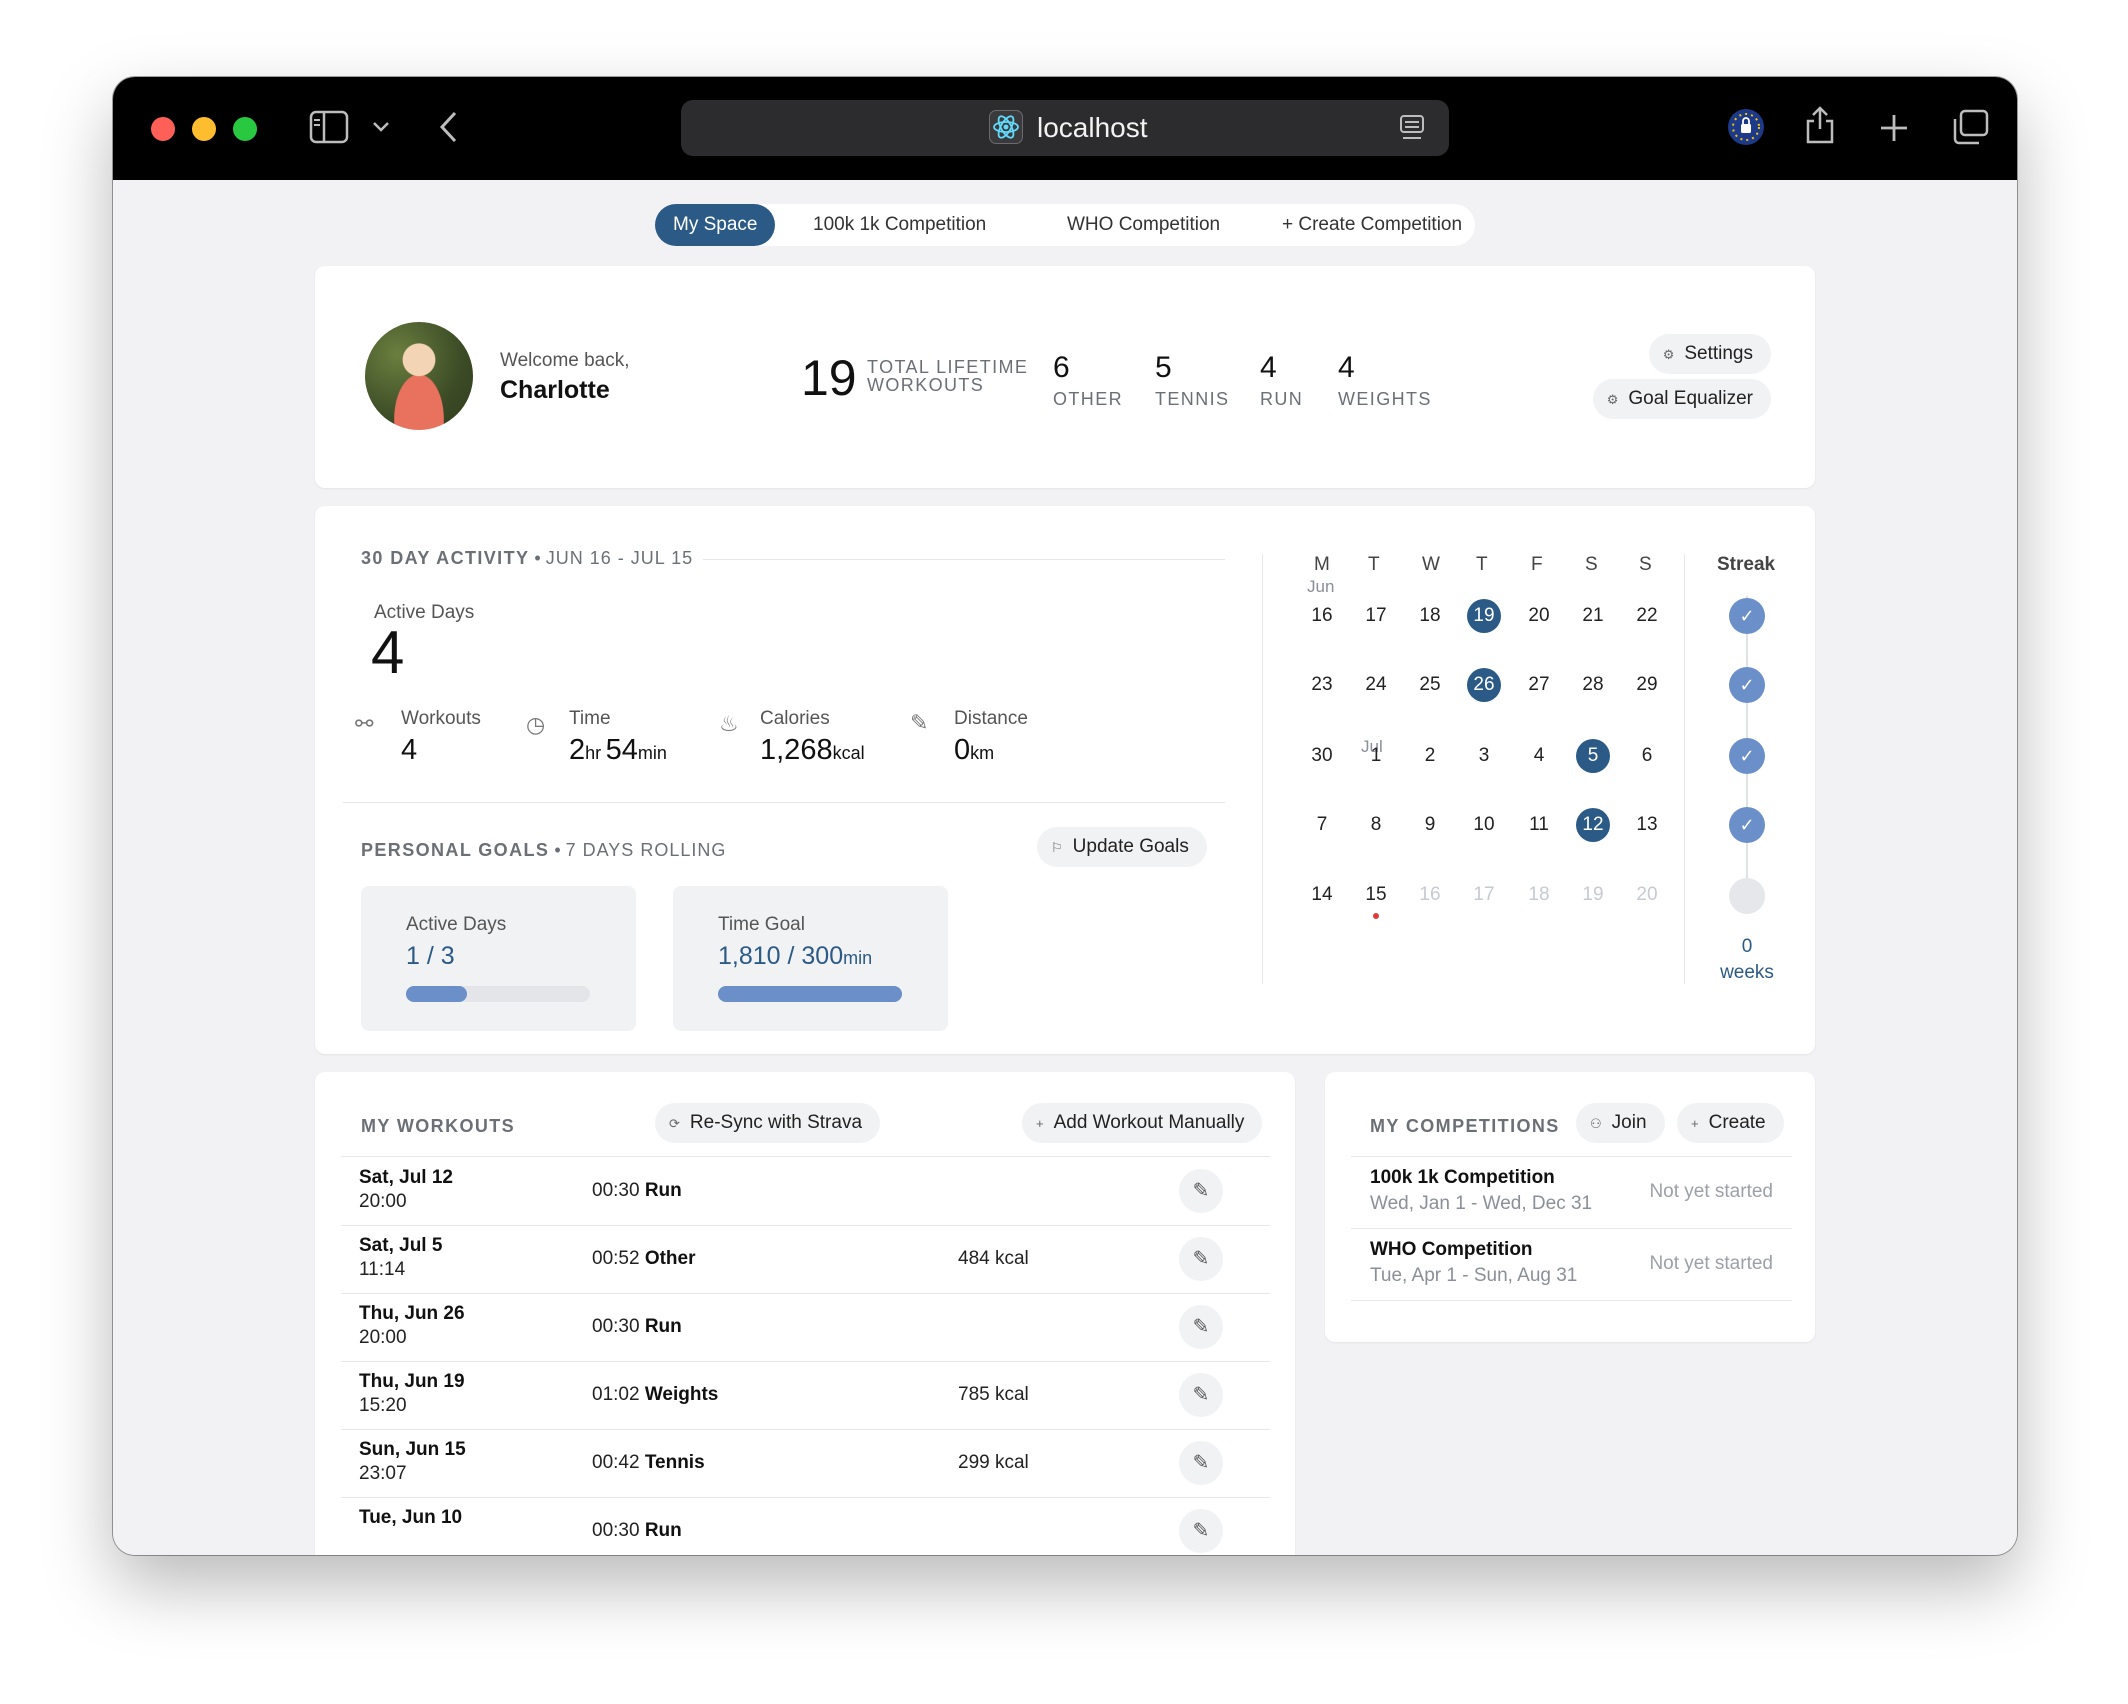  Describe the element at coordinates (681, 1394) in the screenshot. I see `workout-type: Weights` at that location.